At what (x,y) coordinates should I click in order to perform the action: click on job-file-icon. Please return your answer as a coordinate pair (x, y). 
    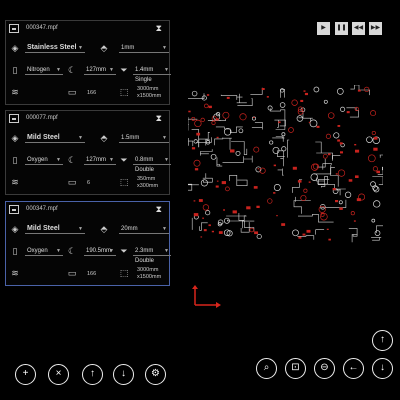
    Looking at the image, I should click on (14, 28).